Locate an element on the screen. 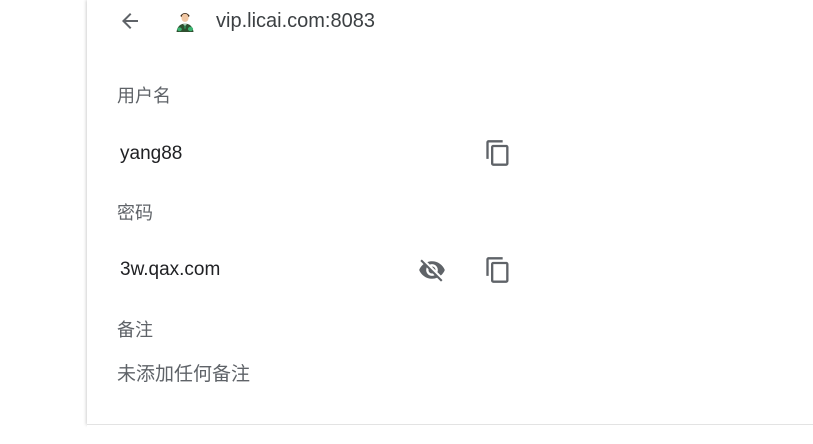 This screenshot has height=444, width=813. back-button is located at coordinates (130, 21).